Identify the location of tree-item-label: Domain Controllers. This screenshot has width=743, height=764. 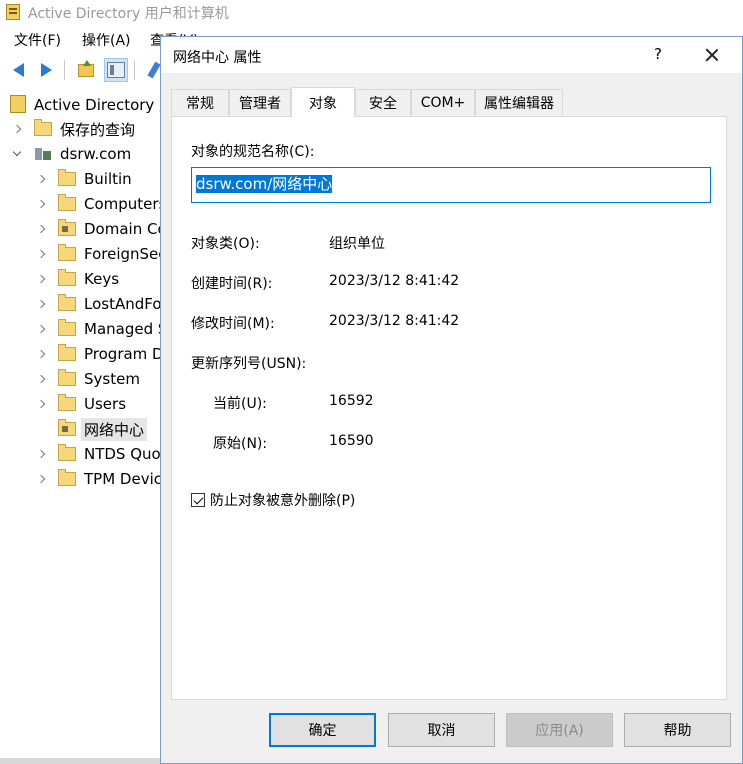
(122, 229).